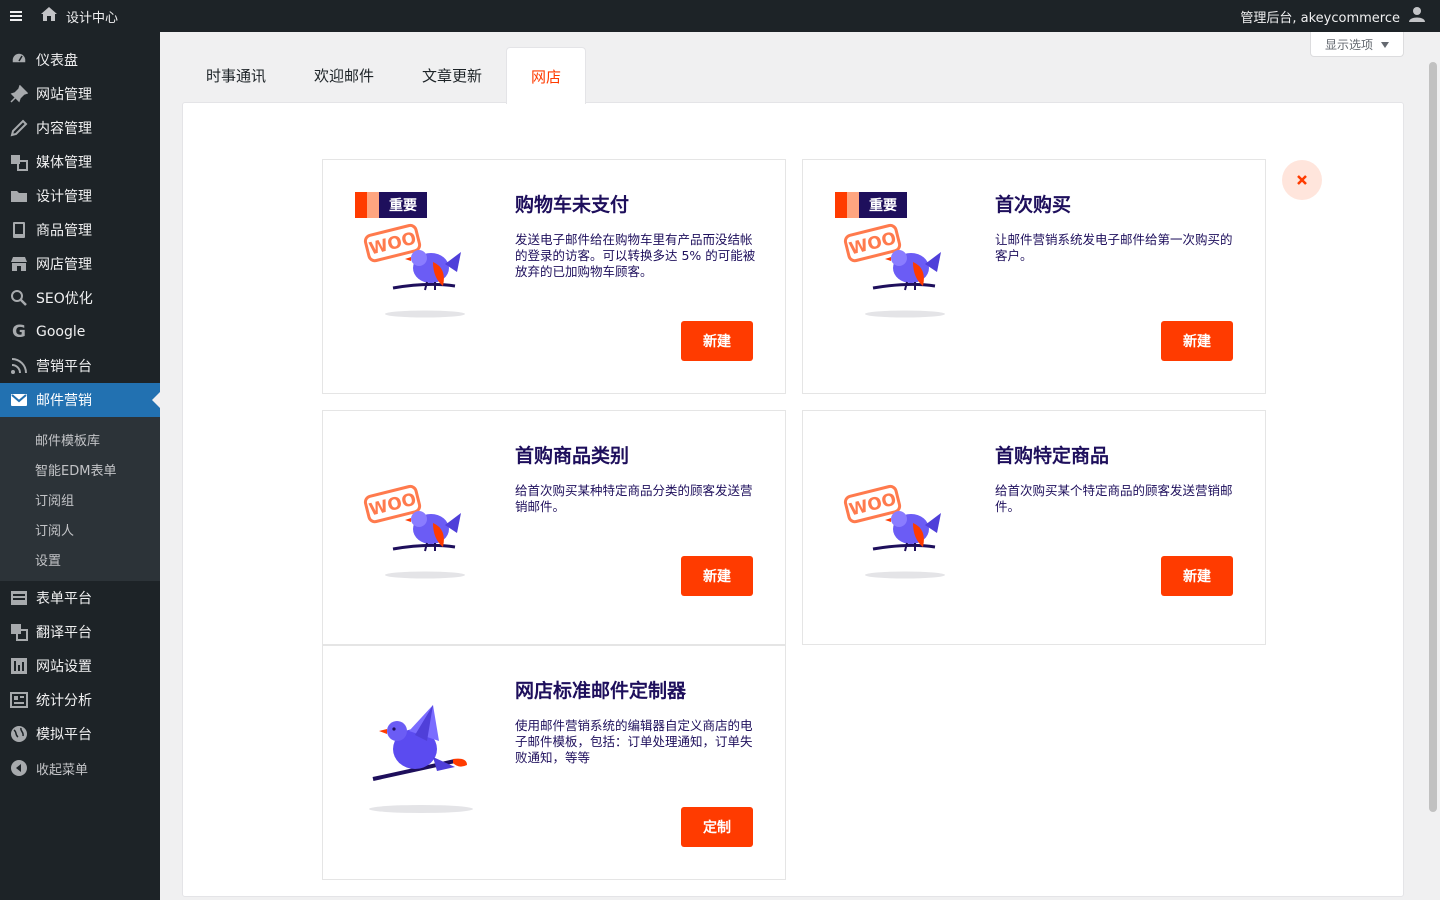 This screenshot has width=1440, height=900. I want to click on google-icon: G, so click(19, 332).